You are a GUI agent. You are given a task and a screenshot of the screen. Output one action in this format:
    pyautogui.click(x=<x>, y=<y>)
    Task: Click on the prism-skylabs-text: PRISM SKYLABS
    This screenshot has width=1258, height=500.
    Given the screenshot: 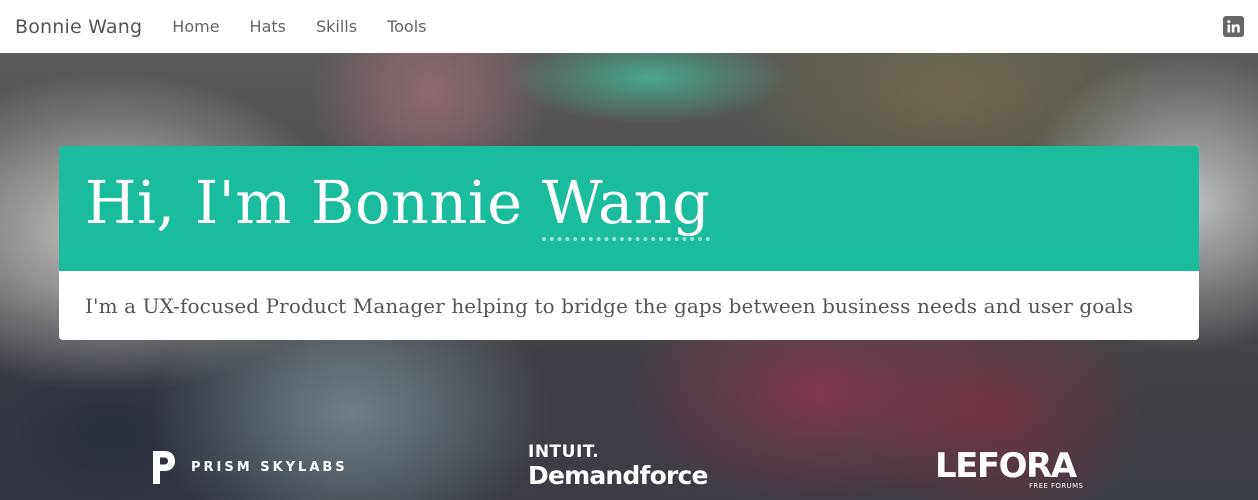 What is the action you would take?
    pyautogui.click(x=269, y=467)
    